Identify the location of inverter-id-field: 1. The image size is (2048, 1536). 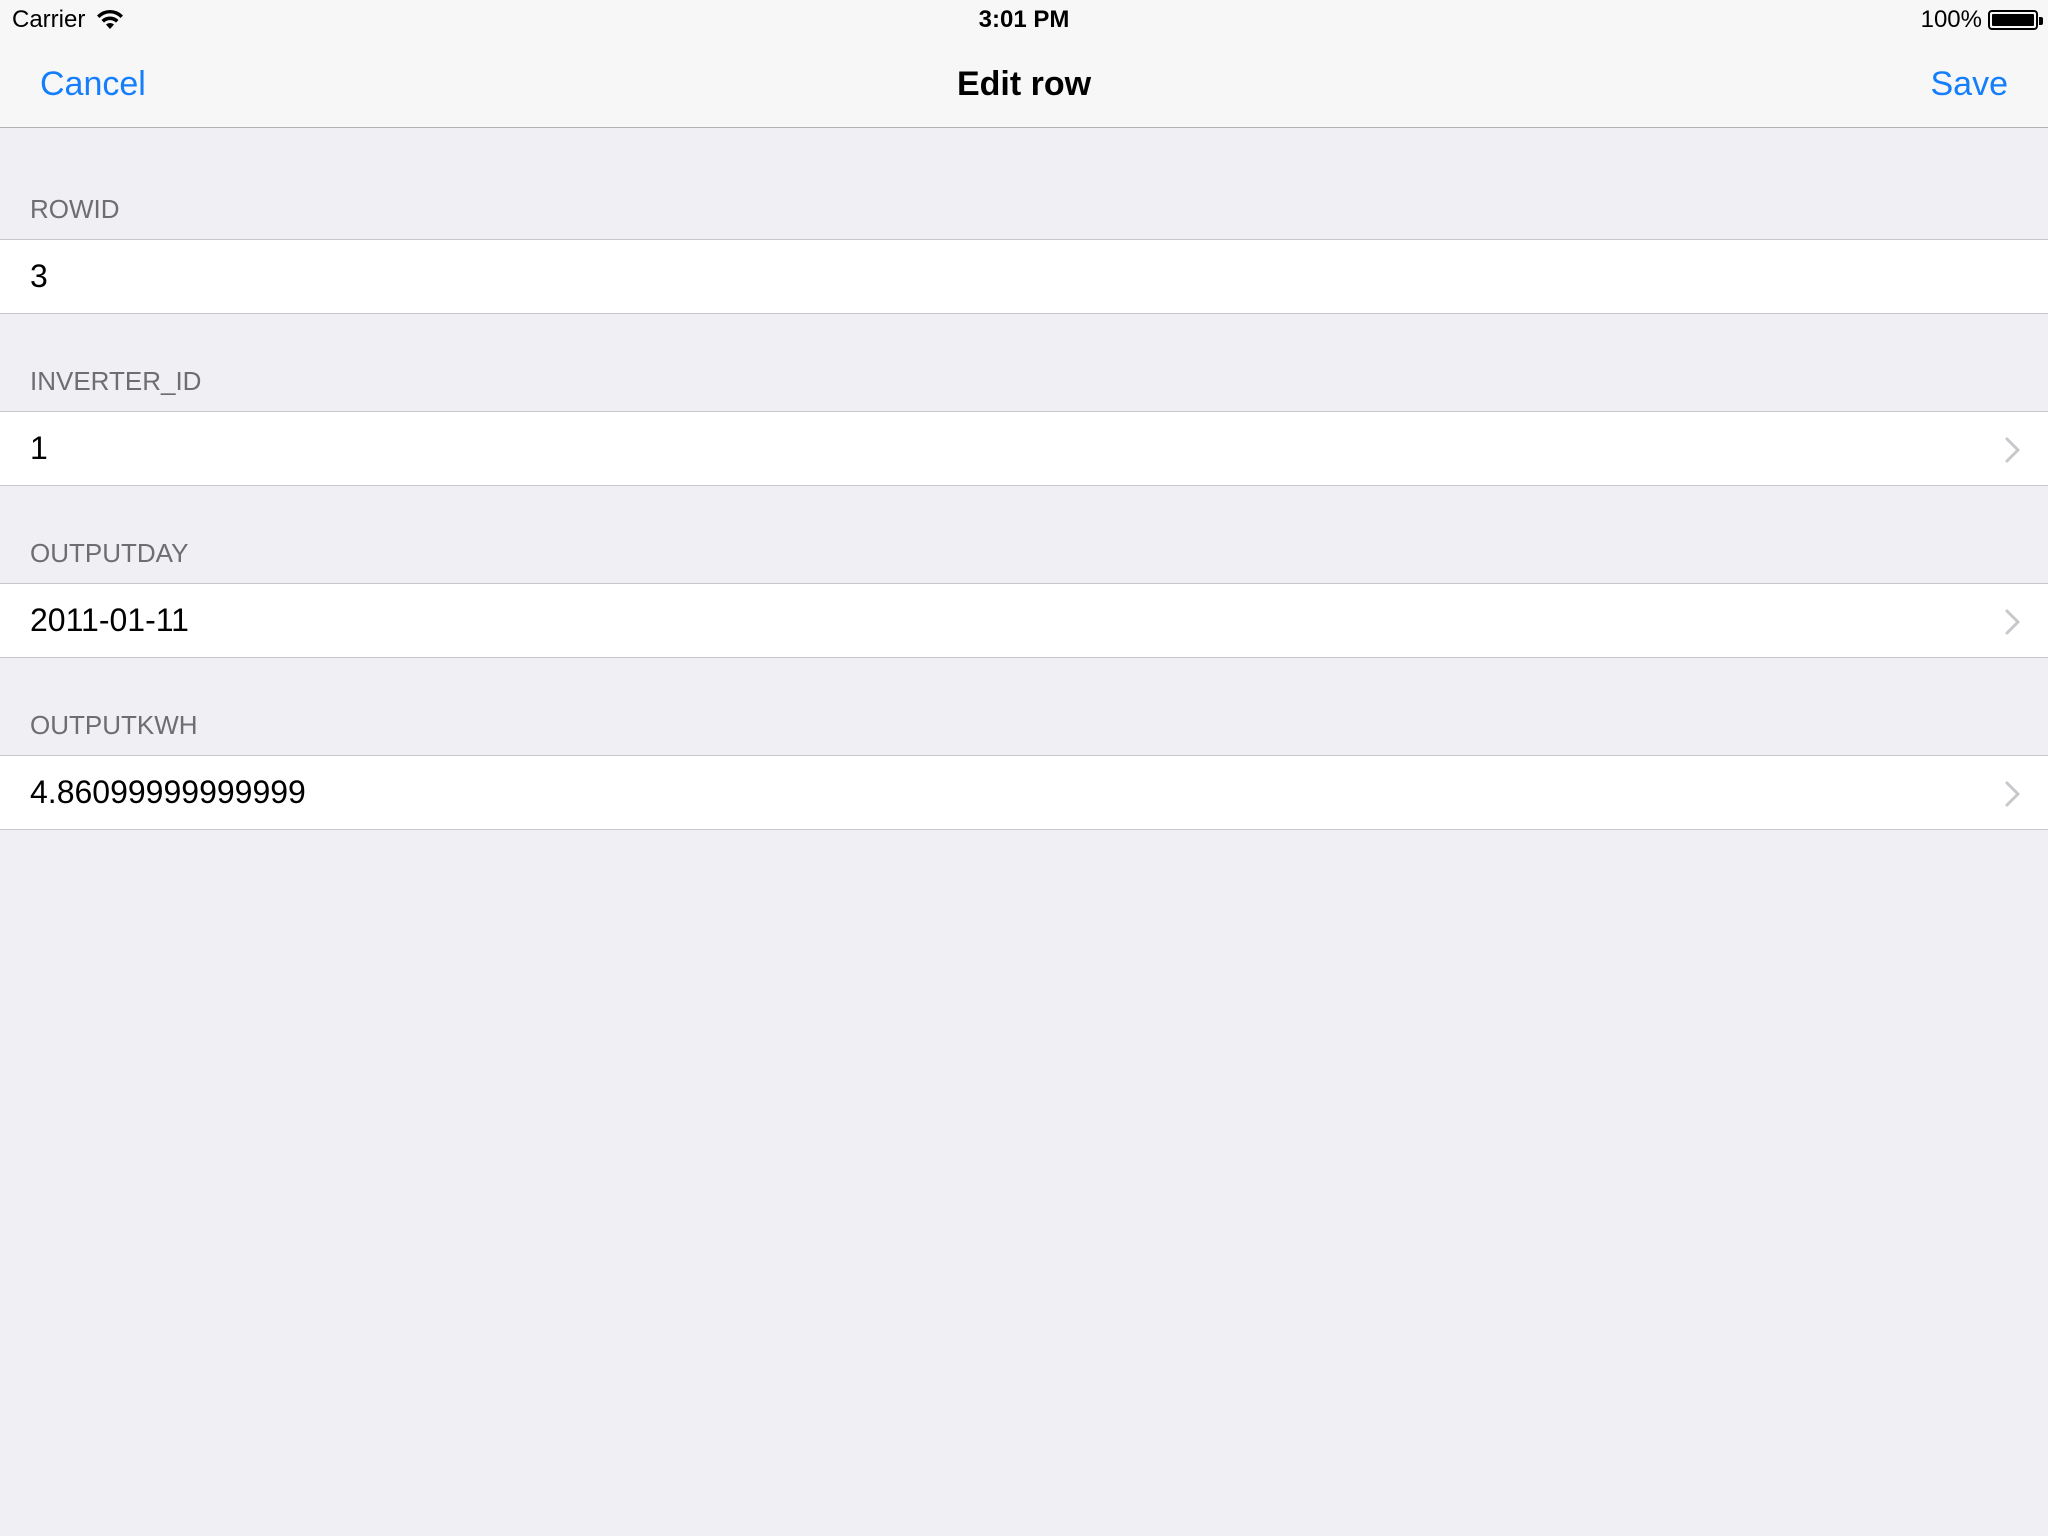
(1024, 448).